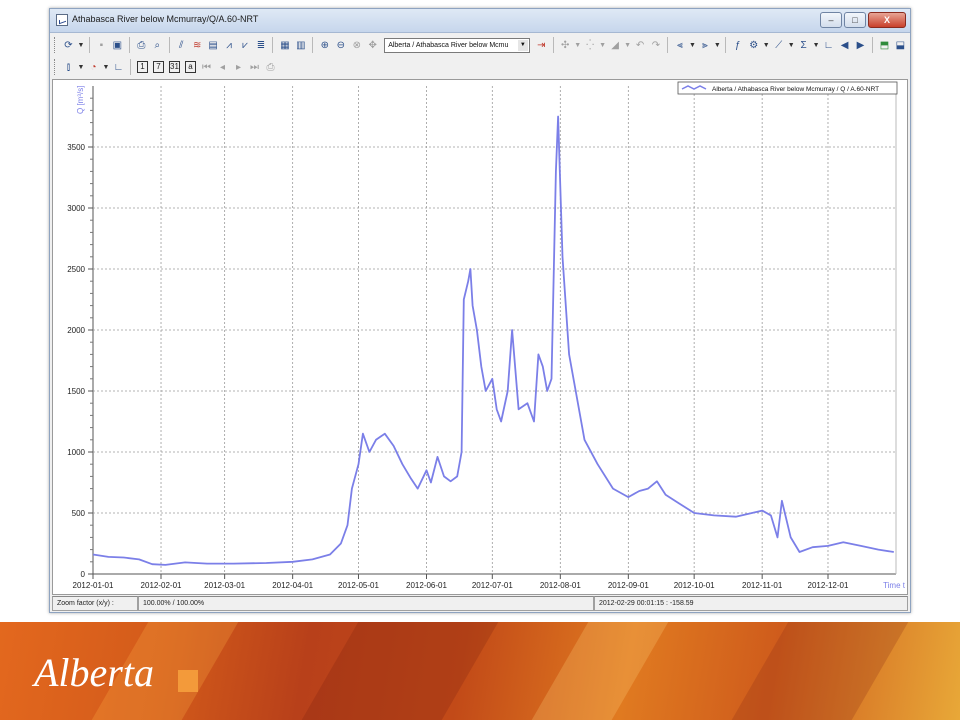  I want to click on next-page-icon: ▸, so click(238, 67).